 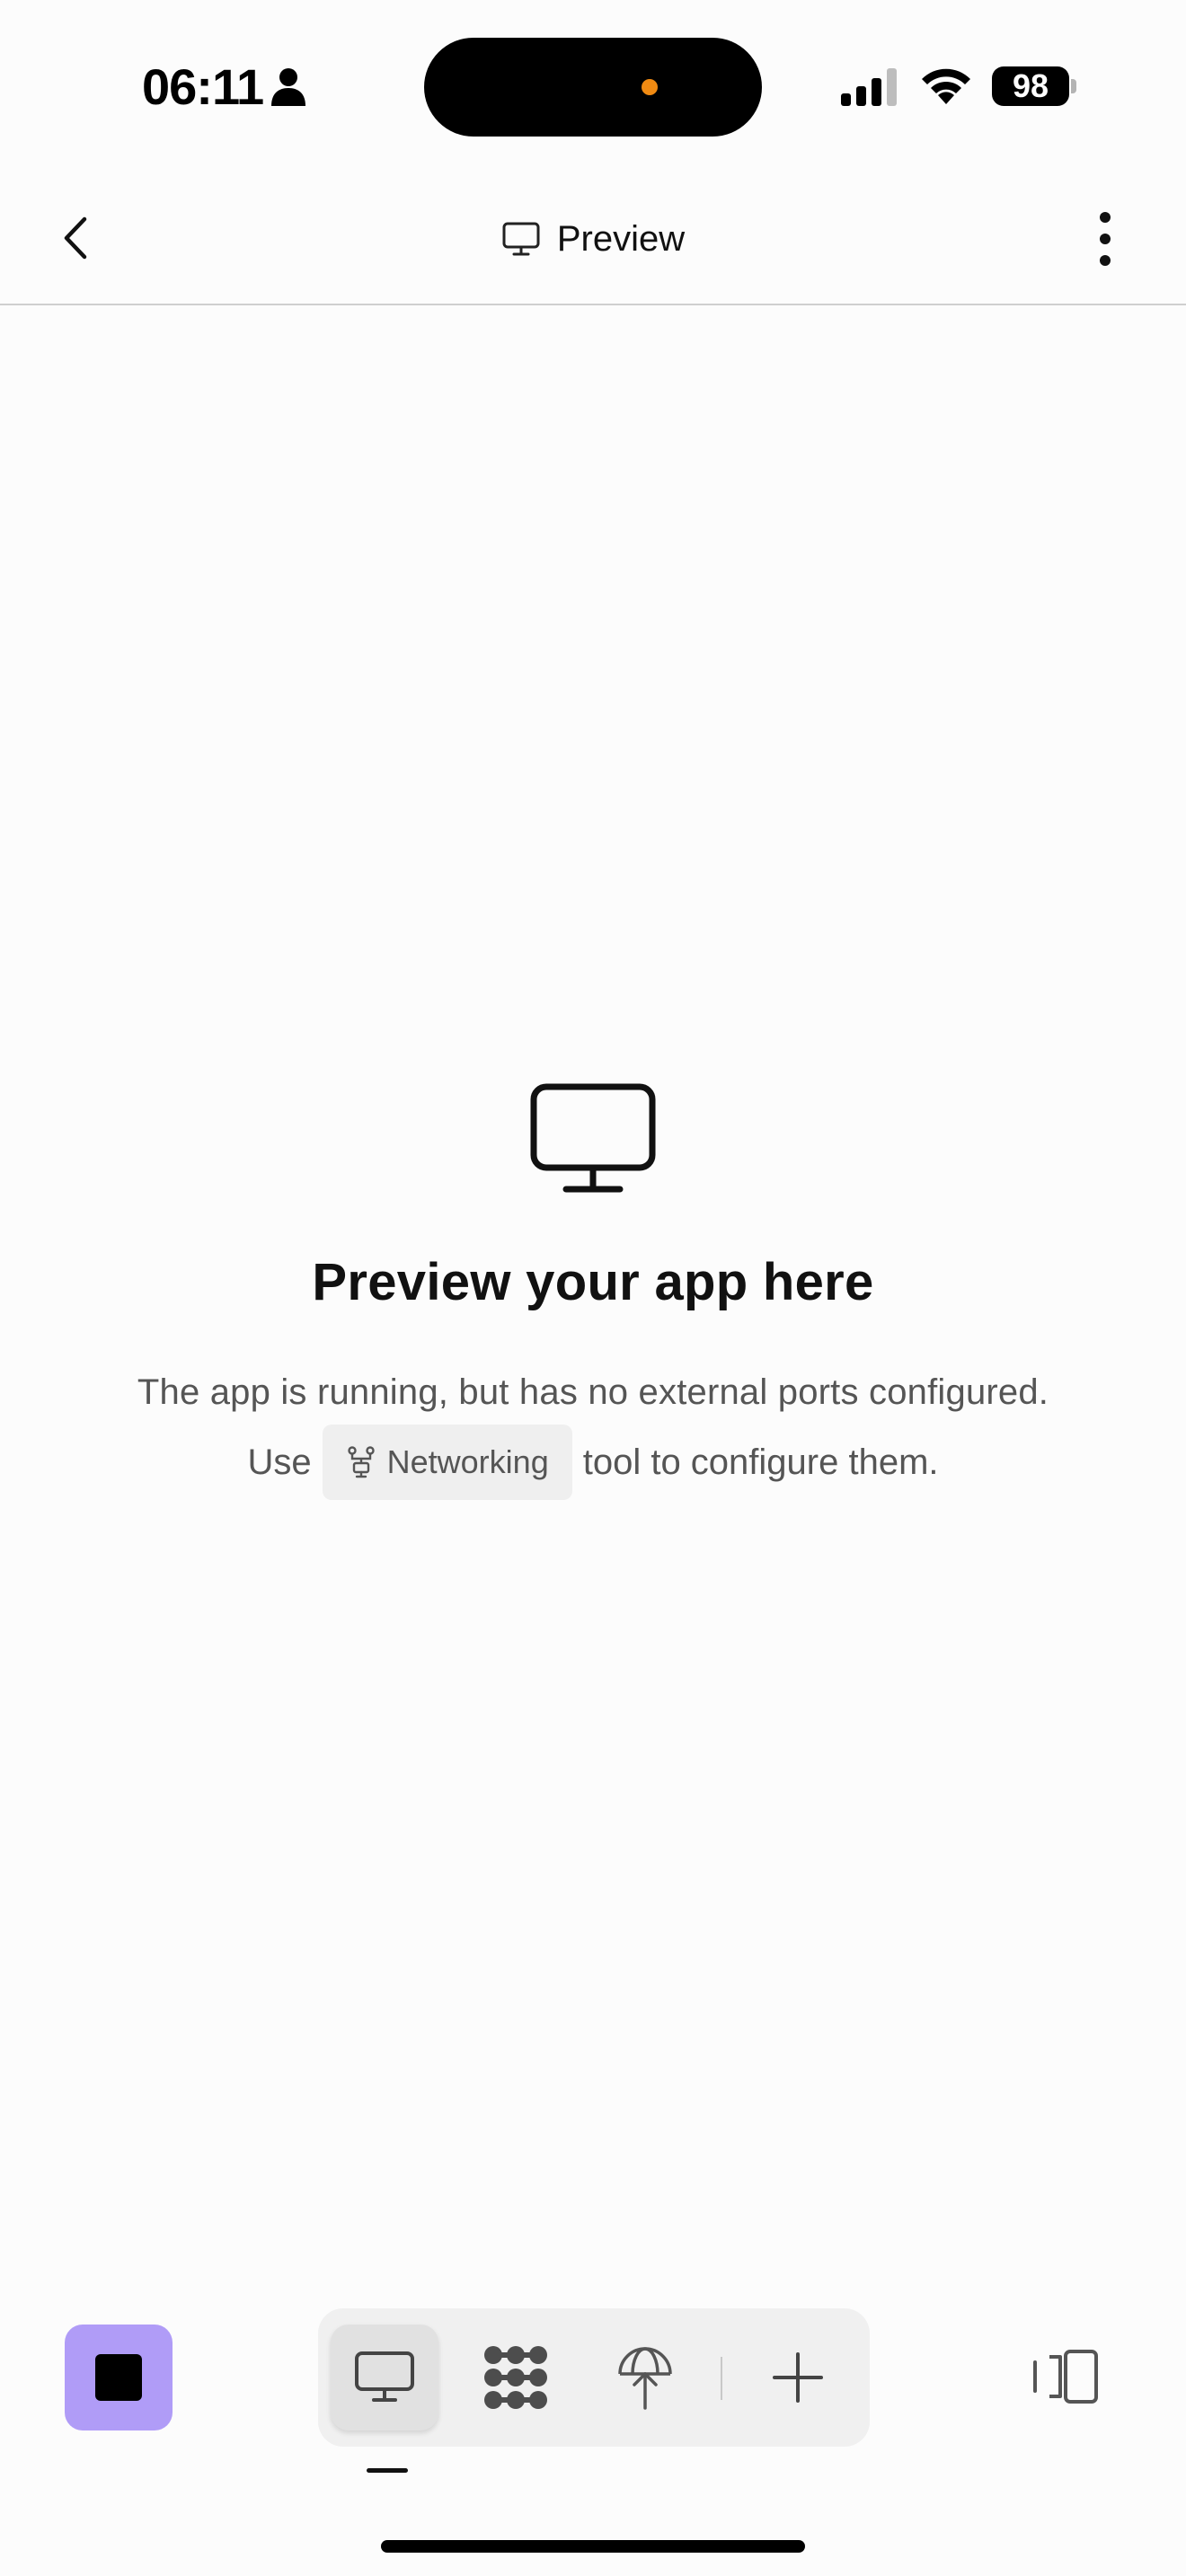 I want to click on status-bar: 06:11 98, so click(x=593, y=85).